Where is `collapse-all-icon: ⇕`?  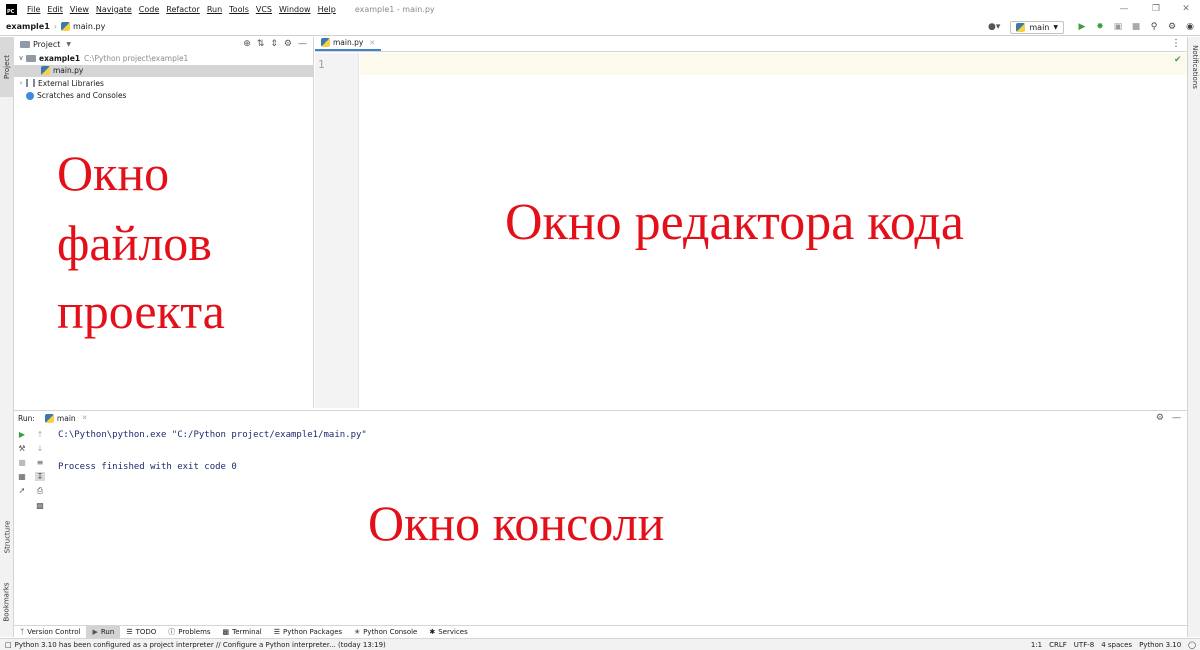 collapse-all-icon: ⇕ is located at coordinates (274, 44).